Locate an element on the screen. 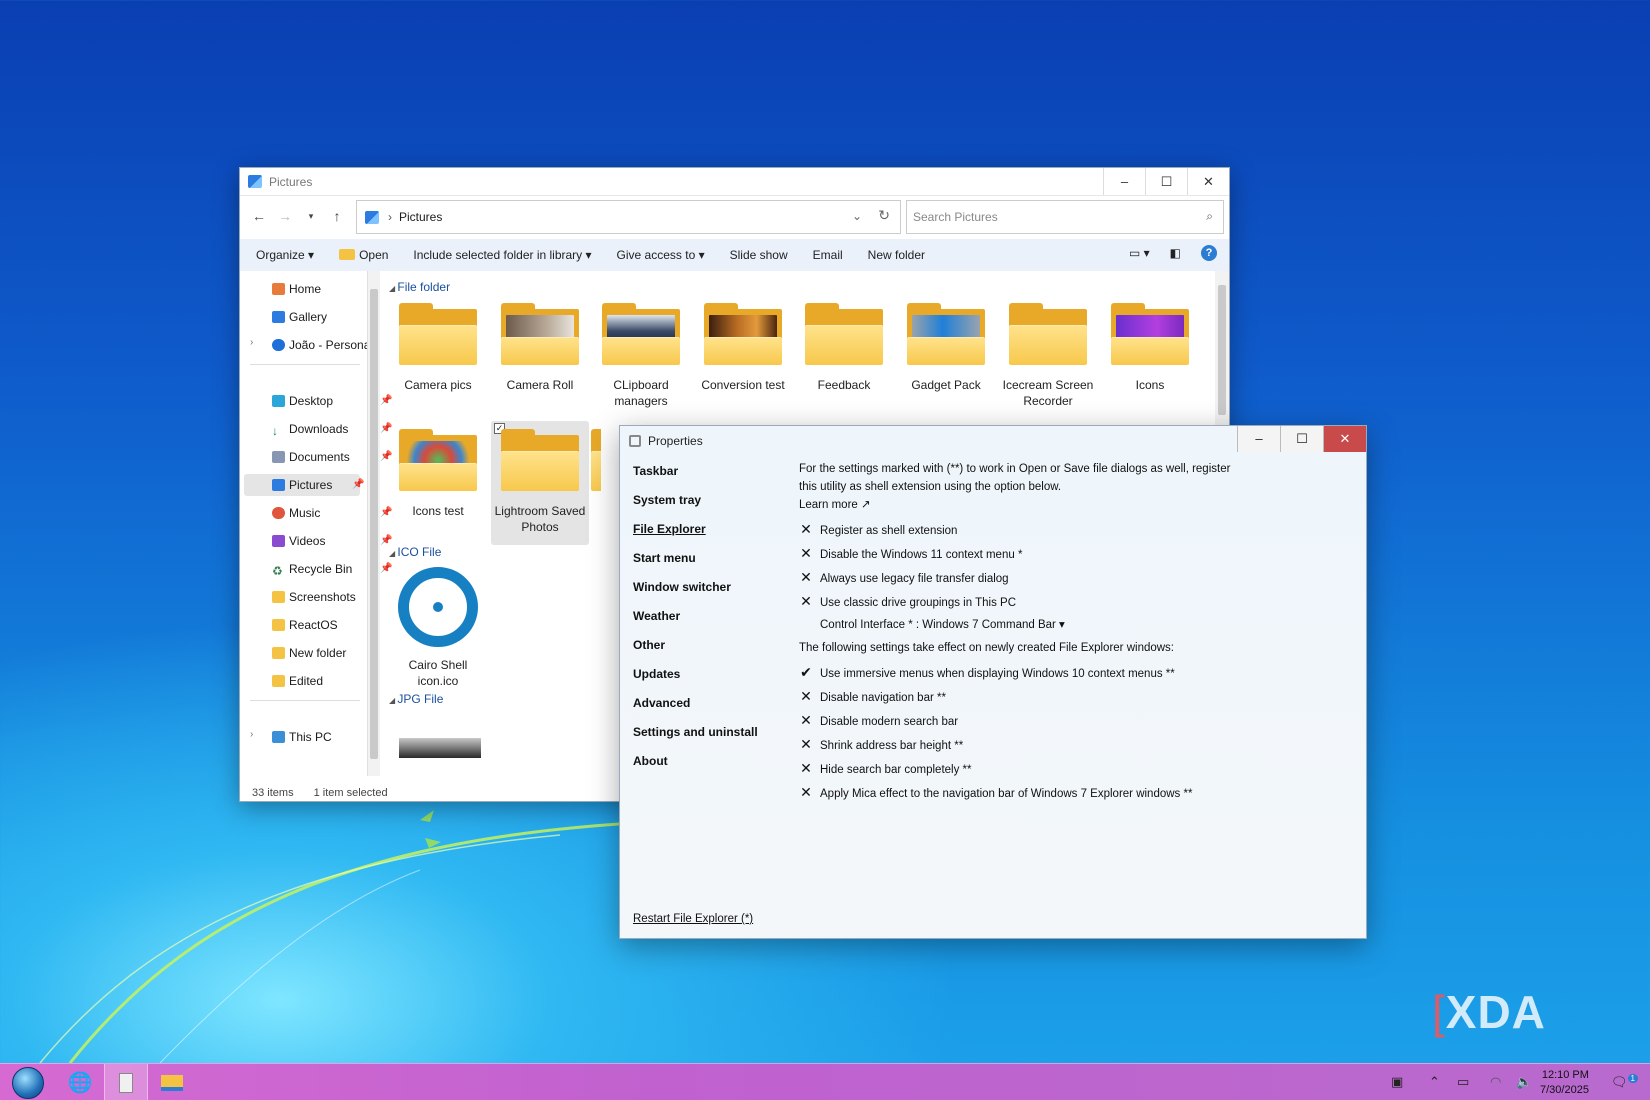  option-disable-navigation-bar: ✕ Disable navigation bar ** is located at coordinates (872, 696).